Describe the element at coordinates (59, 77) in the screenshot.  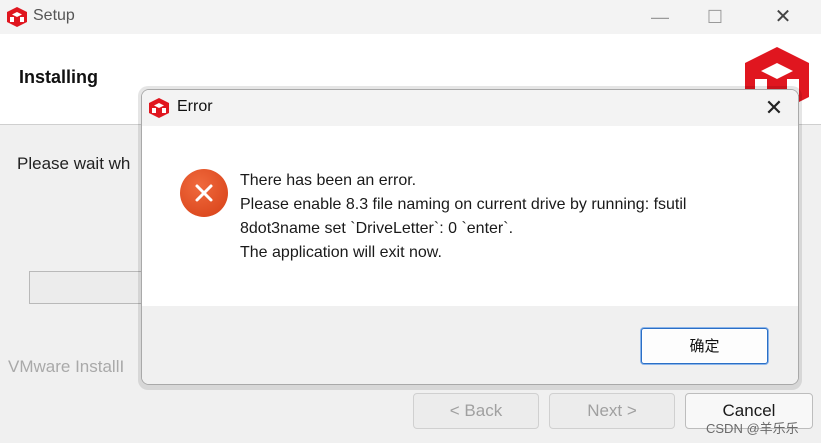
I see `page-title: Installing` at that location.